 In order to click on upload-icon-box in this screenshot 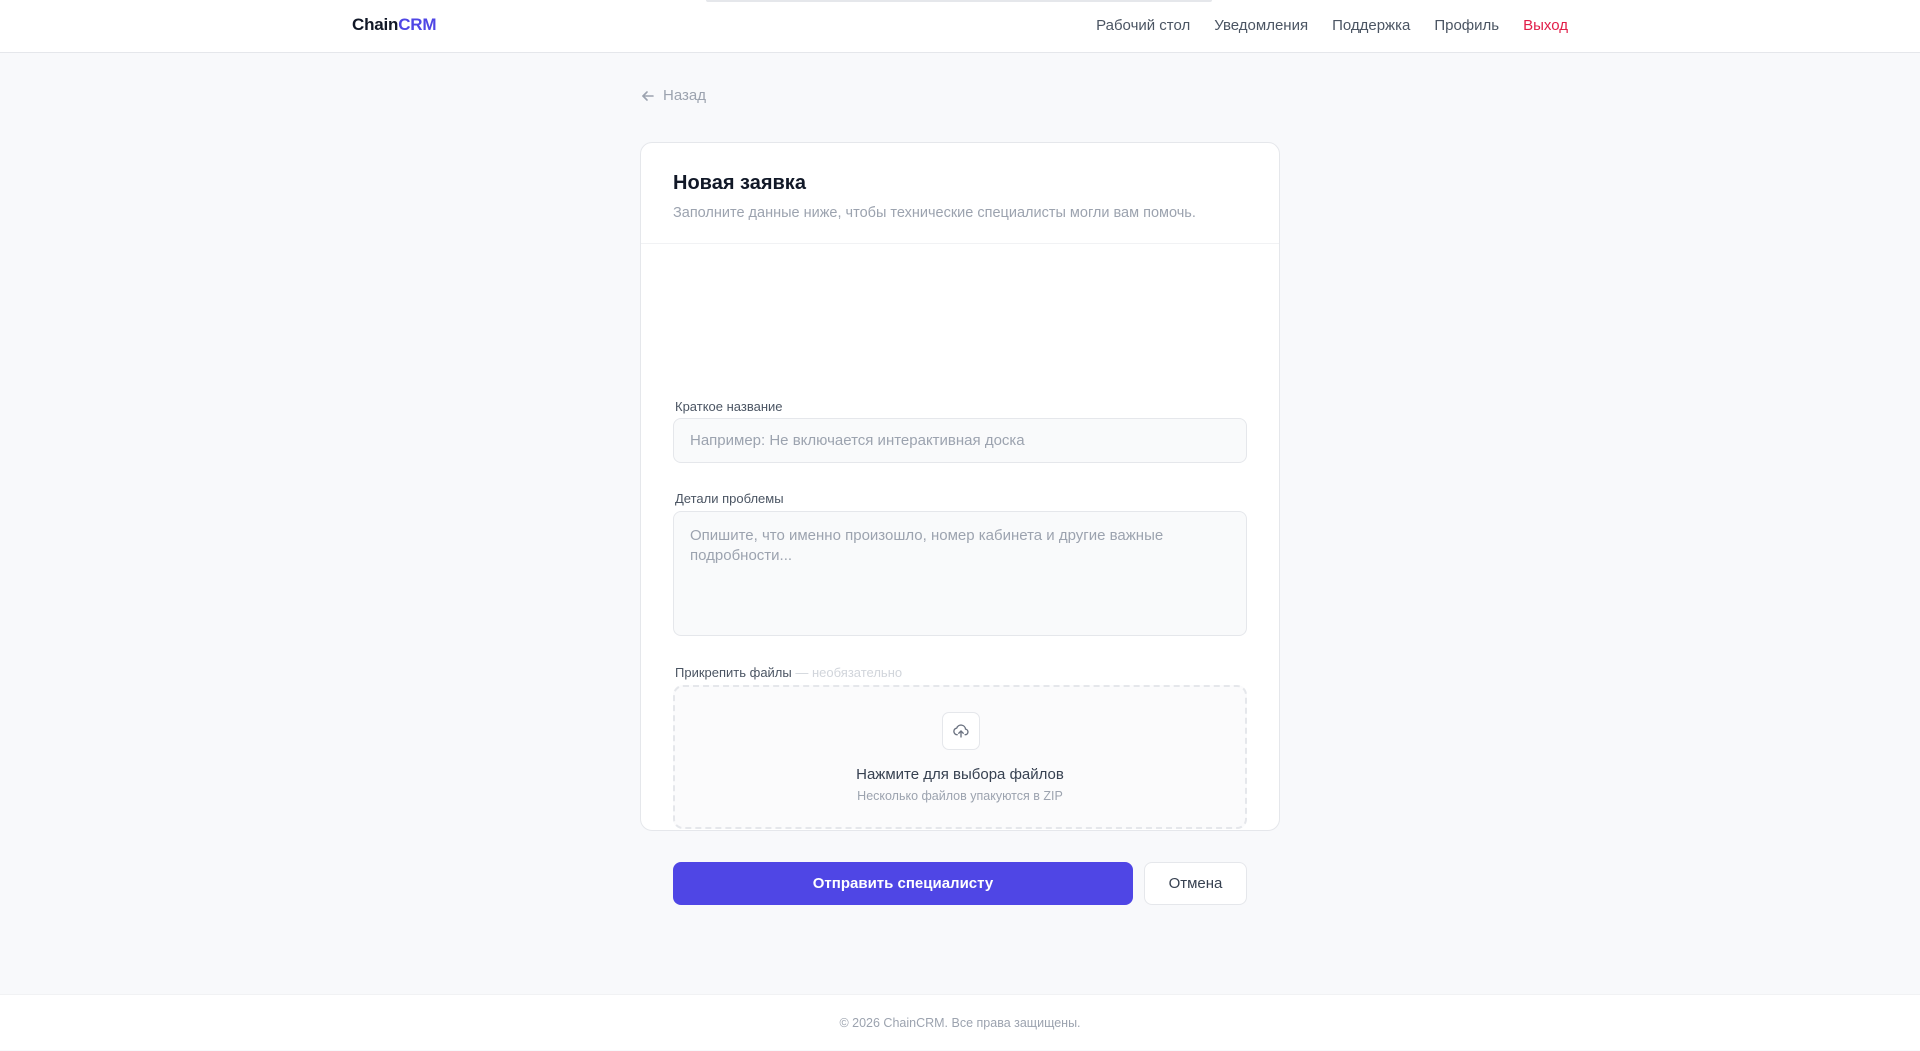, I will do `click(961, 731)`.